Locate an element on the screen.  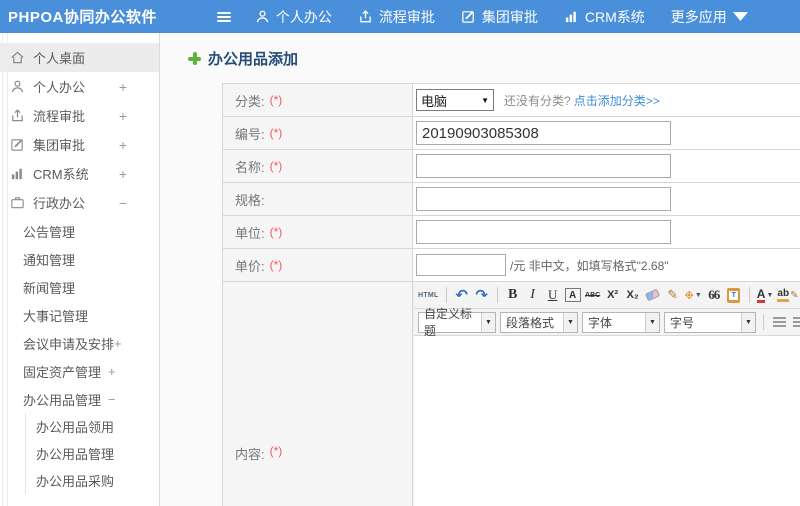
font-color-button: A ▼ is located at coordinates (764, 295).